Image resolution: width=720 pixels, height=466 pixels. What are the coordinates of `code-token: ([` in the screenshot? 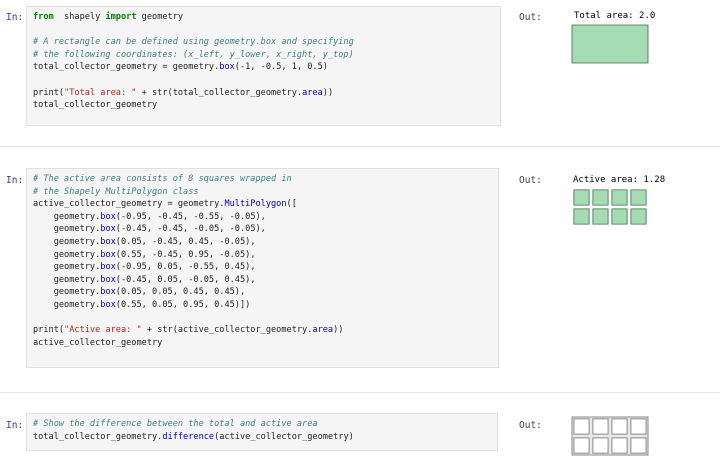 It's located at (291, 204).